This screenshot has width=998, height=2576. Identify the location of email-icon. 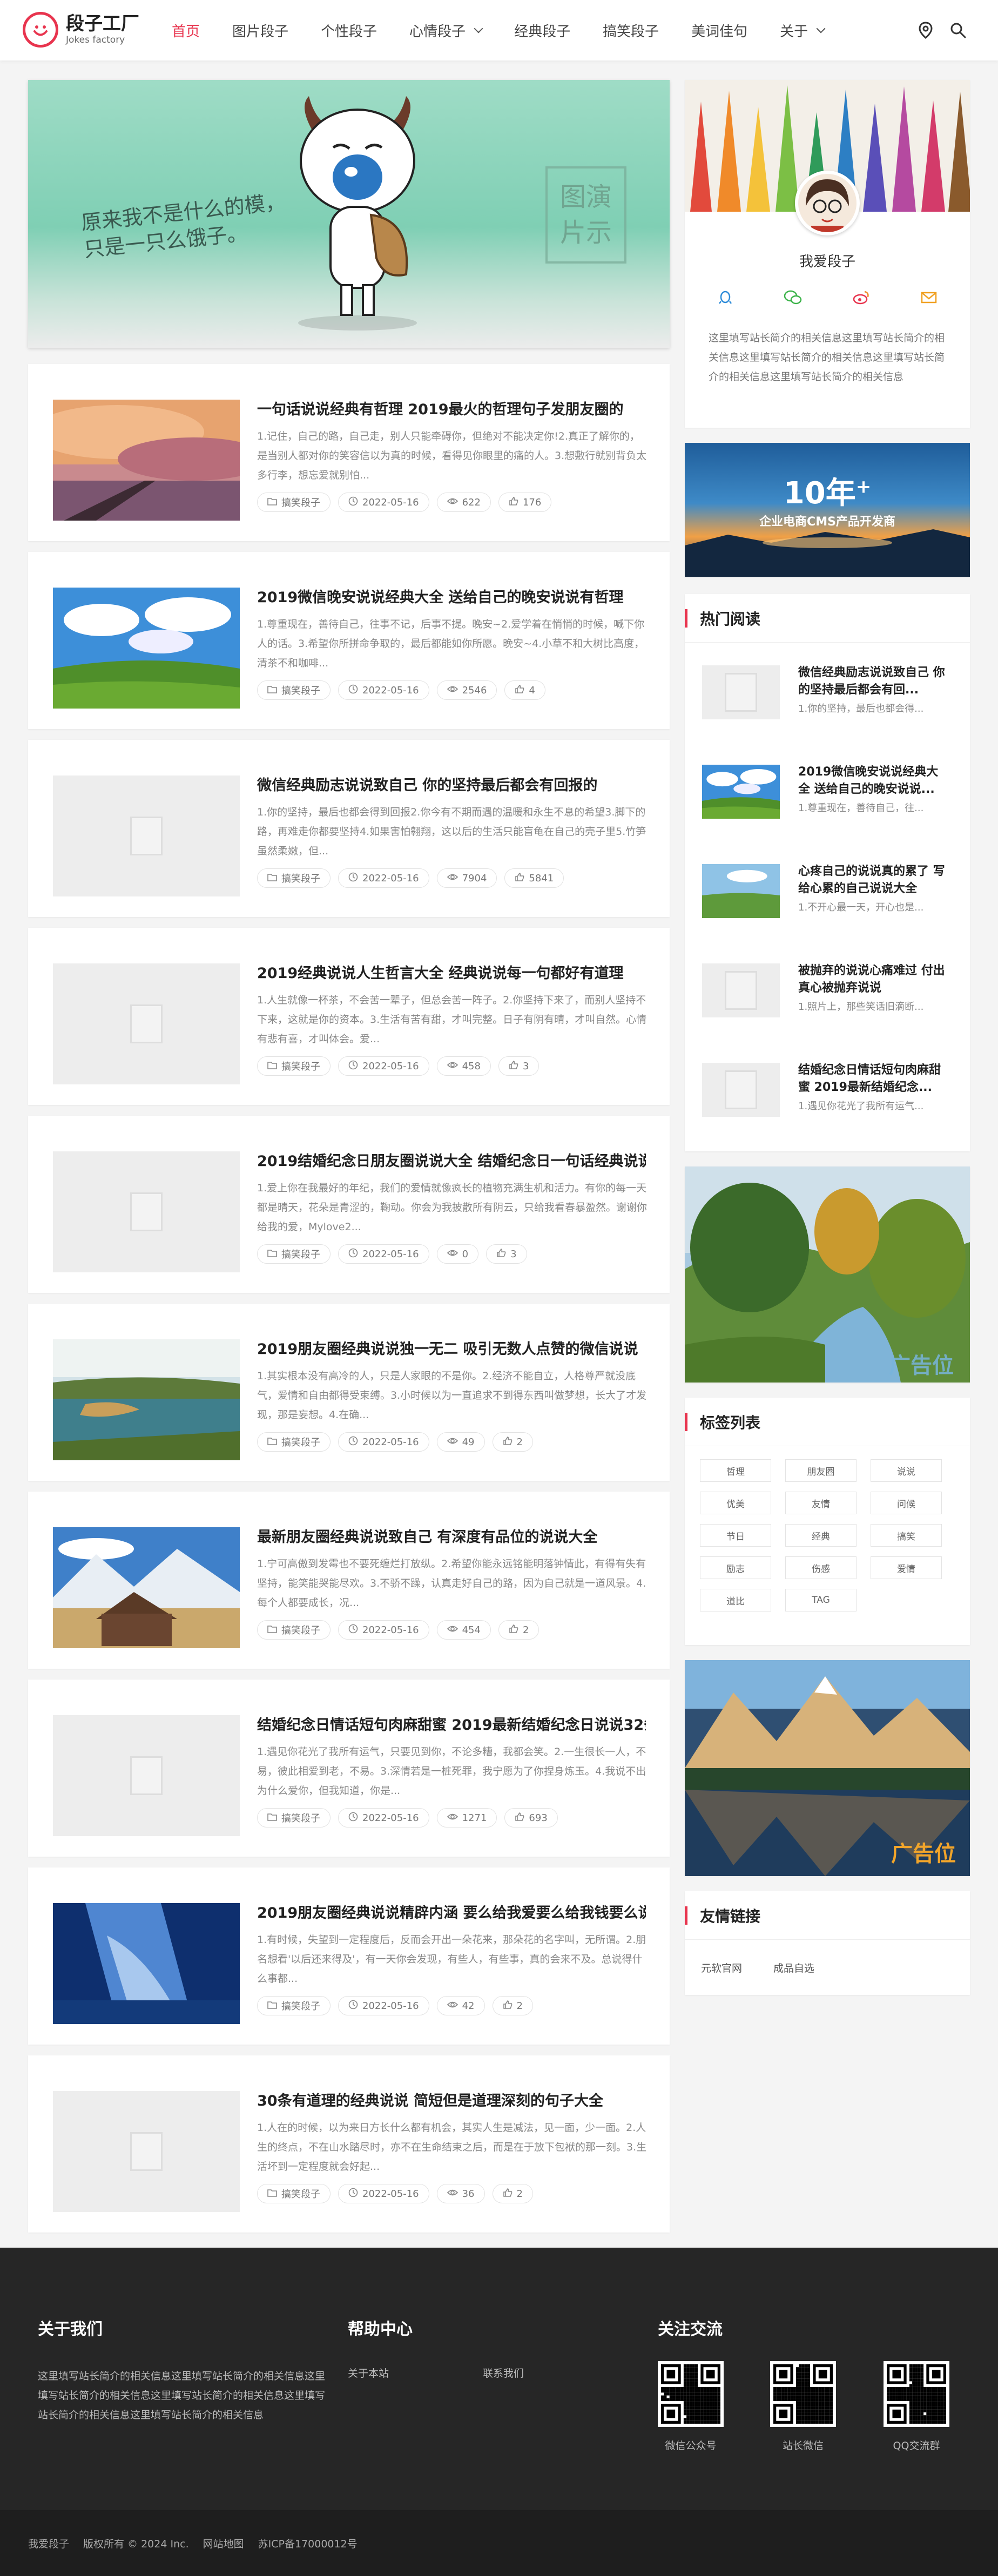
(929, 297).